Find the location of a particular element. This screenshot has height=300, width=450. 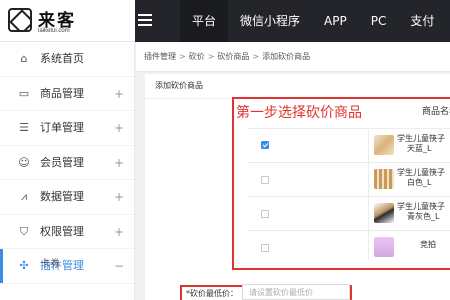

box-icon: ▭ is located at coordinates (24, 93).